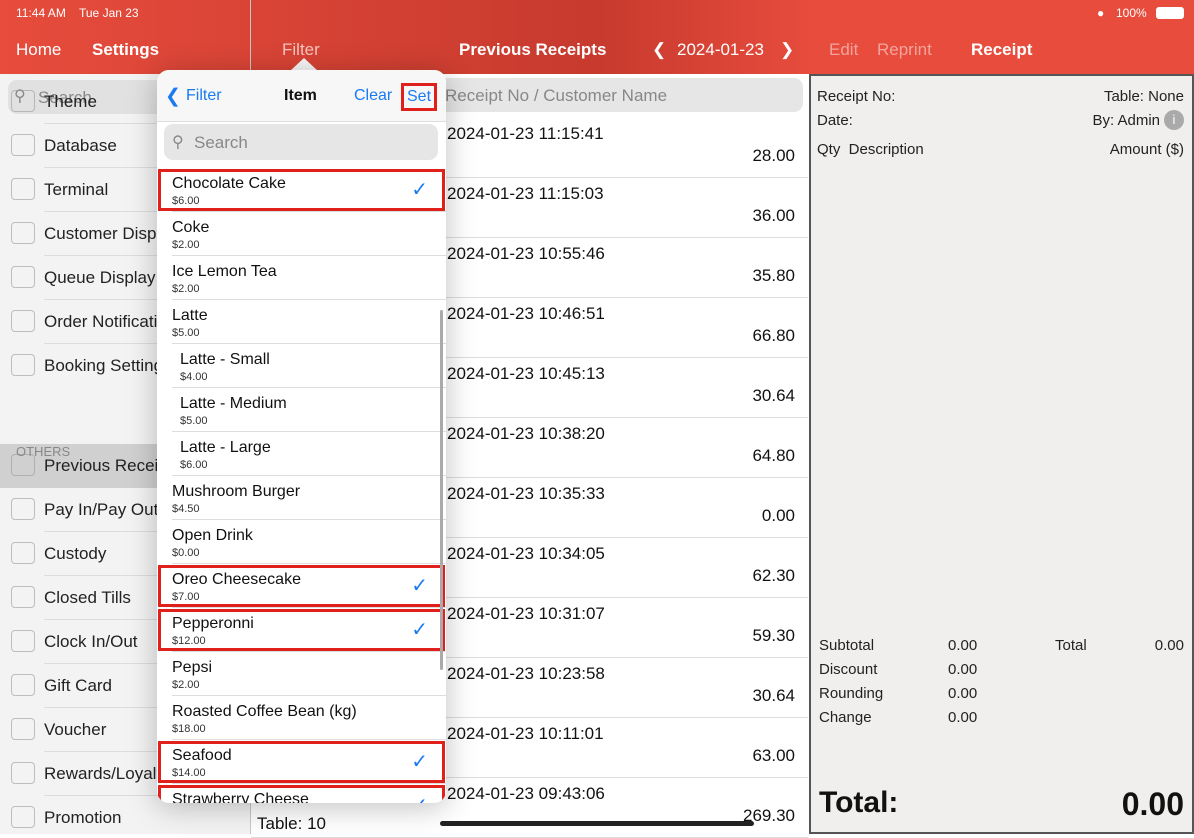 This screenshot has width=1194, height=838. I want to click on home-indicator, so click(597, 823).